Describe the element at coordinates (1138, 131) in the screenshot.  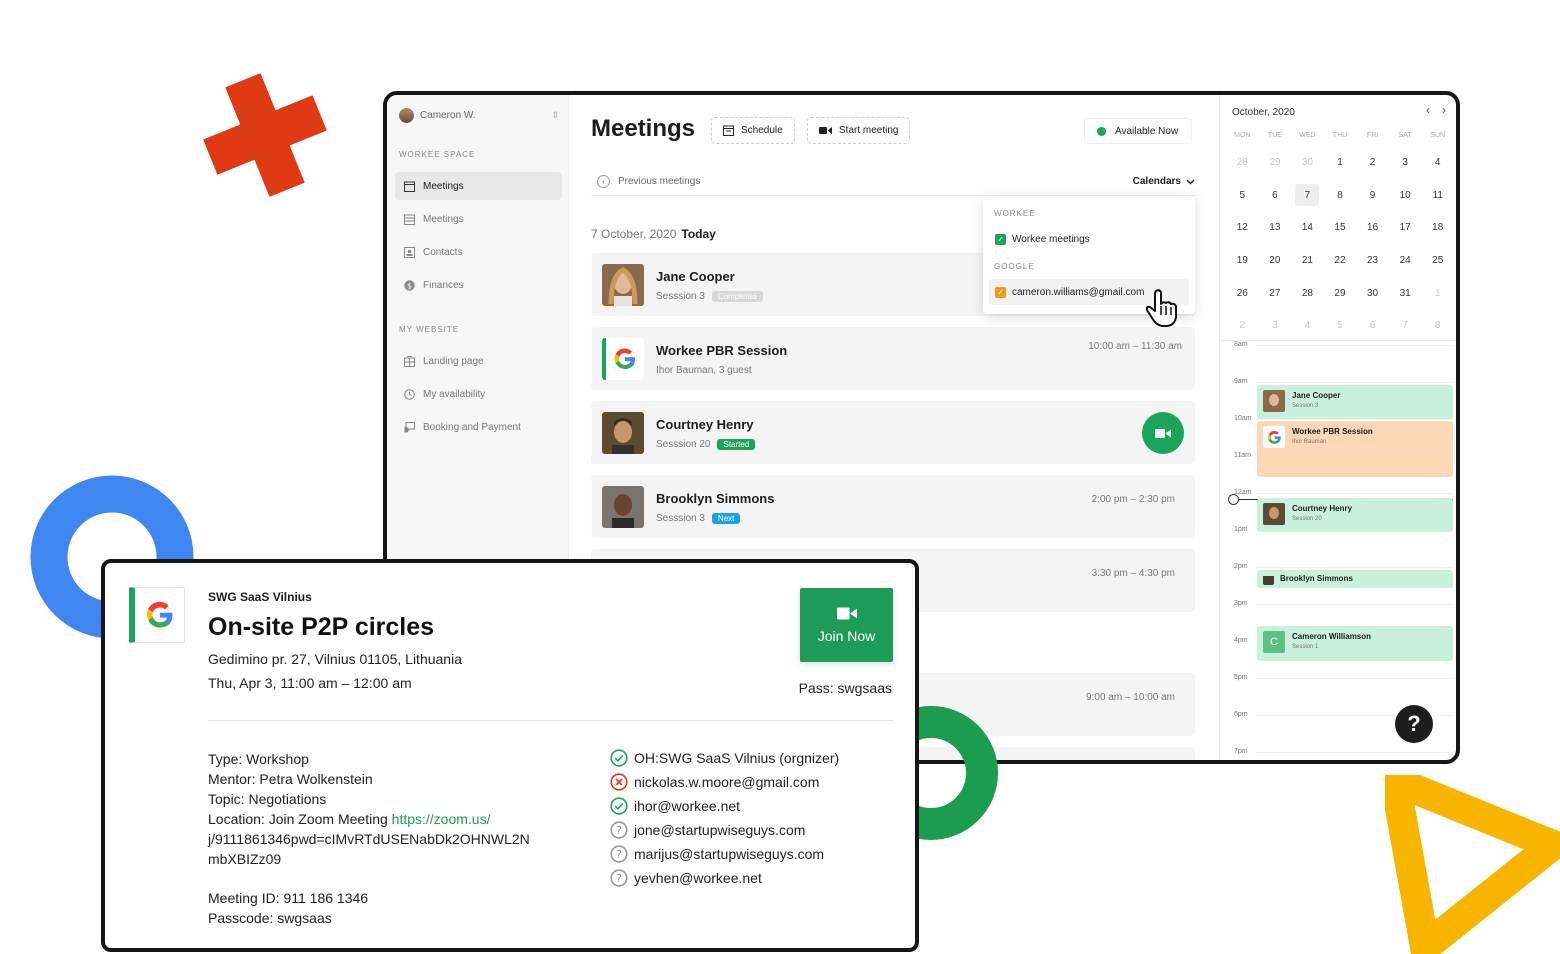
I see `availability-status-button: Available Now` at that location.